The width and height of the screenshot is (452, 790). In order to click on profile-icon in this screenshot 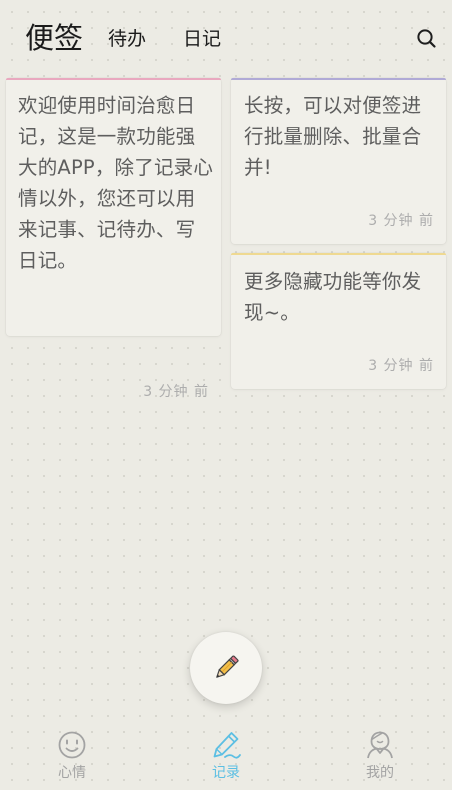, I will do `click(380, 745)`.